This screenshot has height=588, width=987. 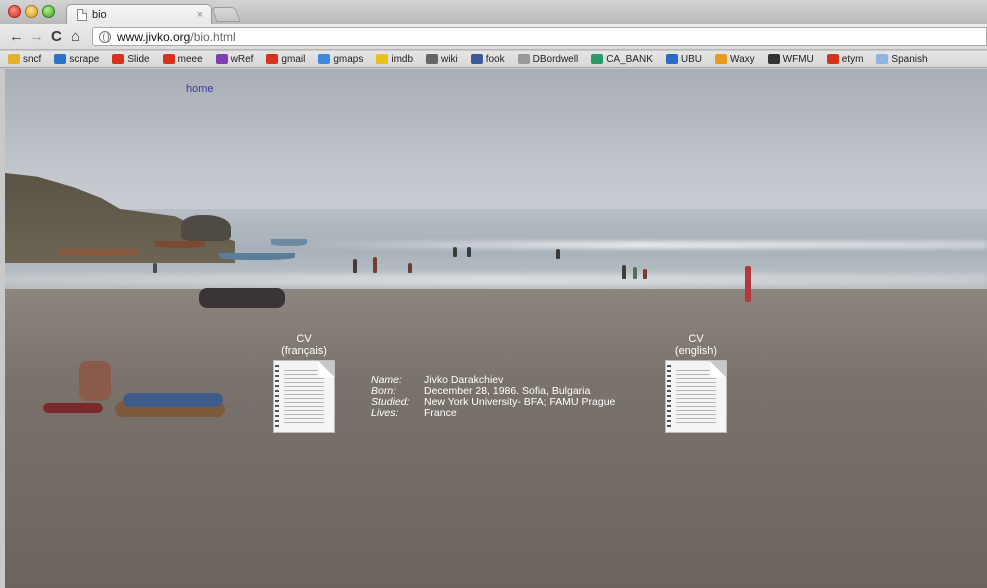 What do you see at coordinates (206, 228) in the screenshot?
I see `background-rock` at bounding box center [206, 228].